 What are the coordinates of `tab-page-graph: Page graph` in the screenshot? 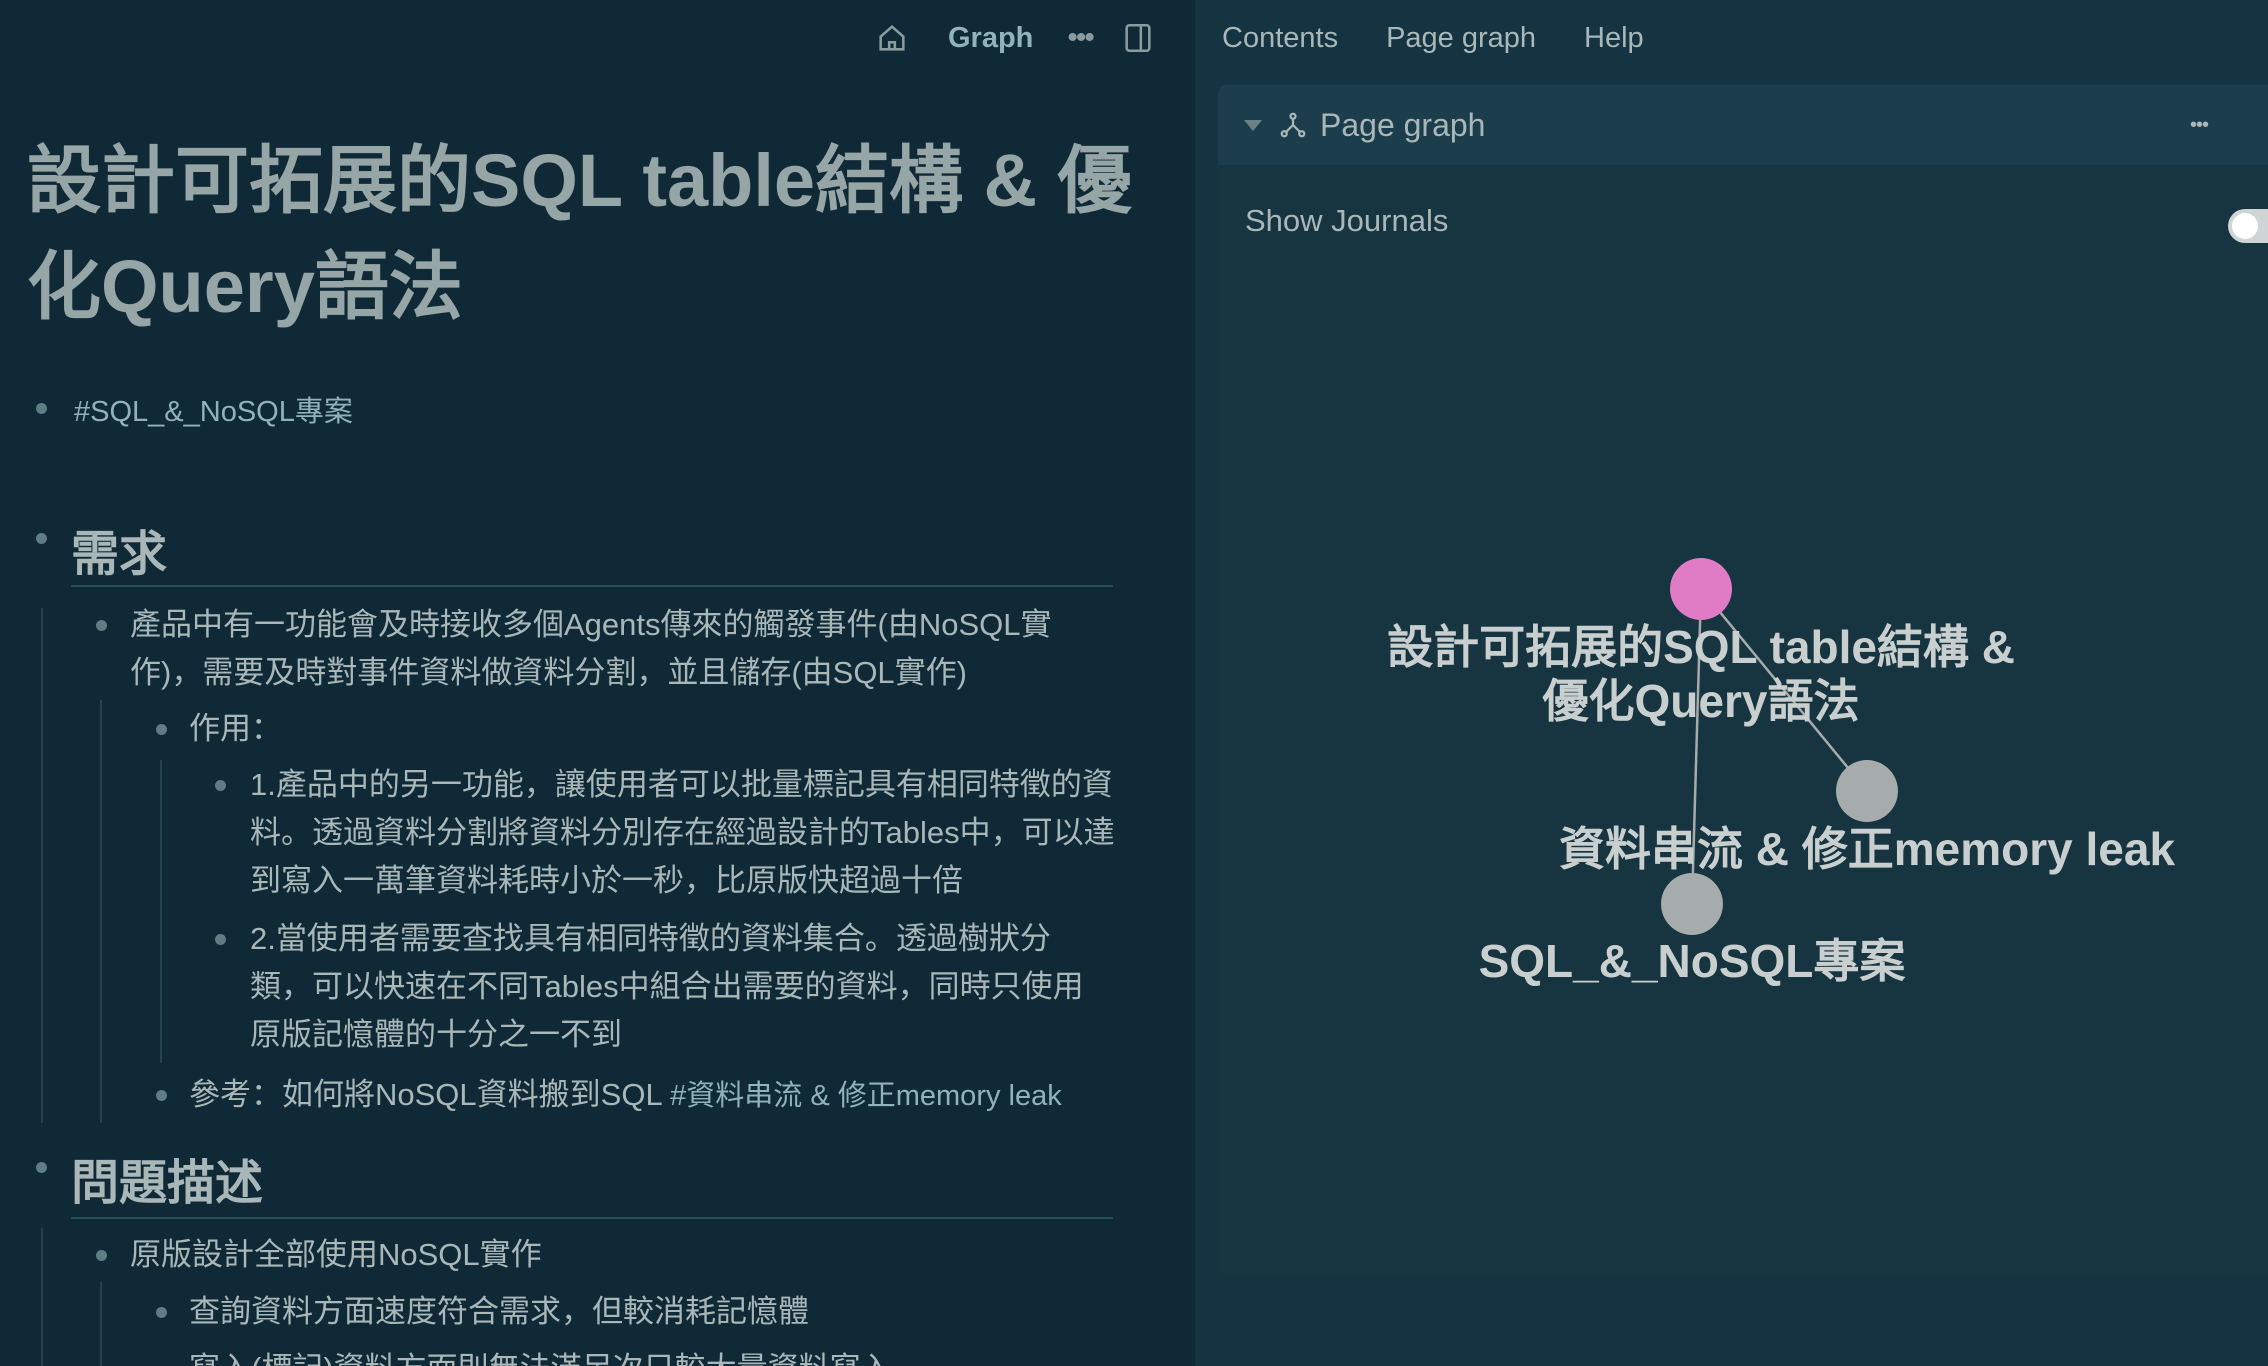 It's located at (1461, 38).